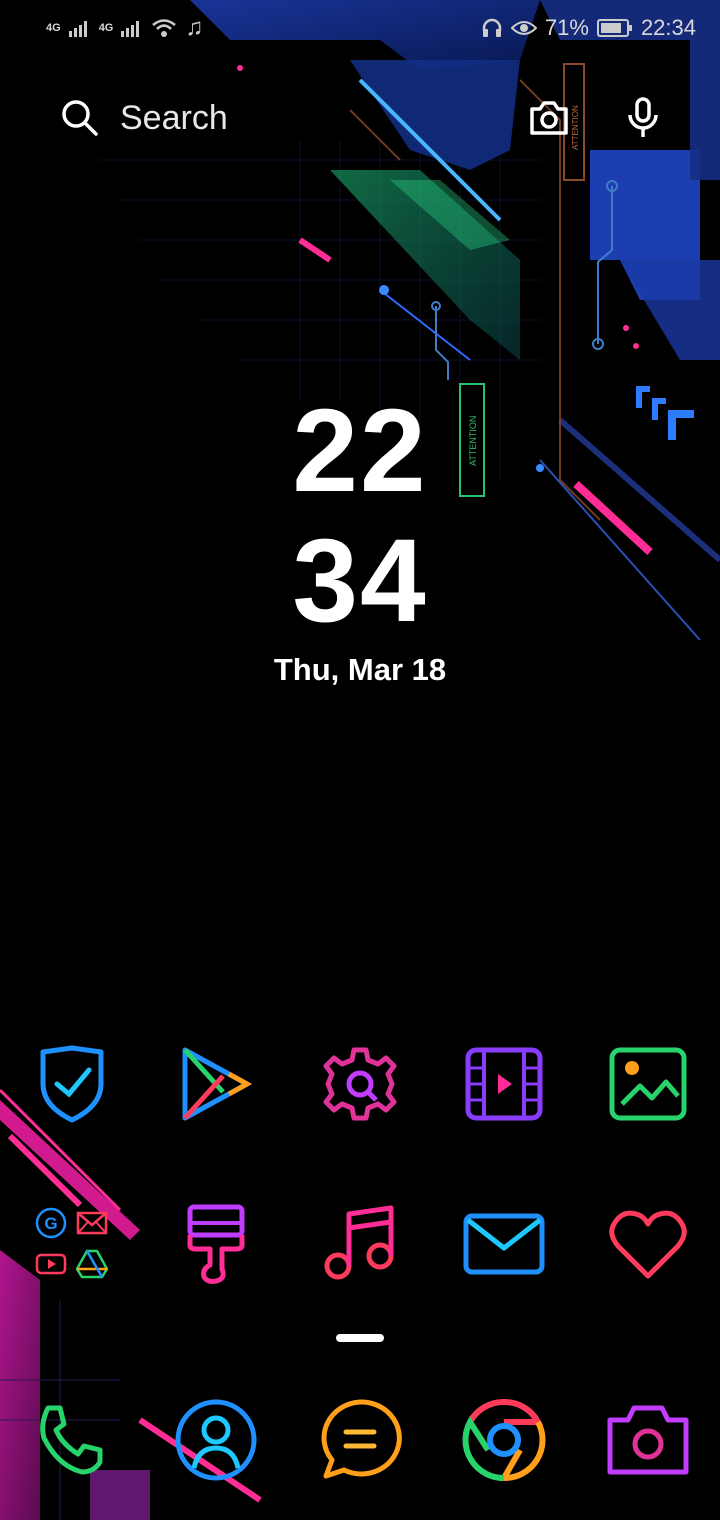 The width and height of the screenshot is (720, 1520). I want to click on gallery-icon, so click(648, 1084).